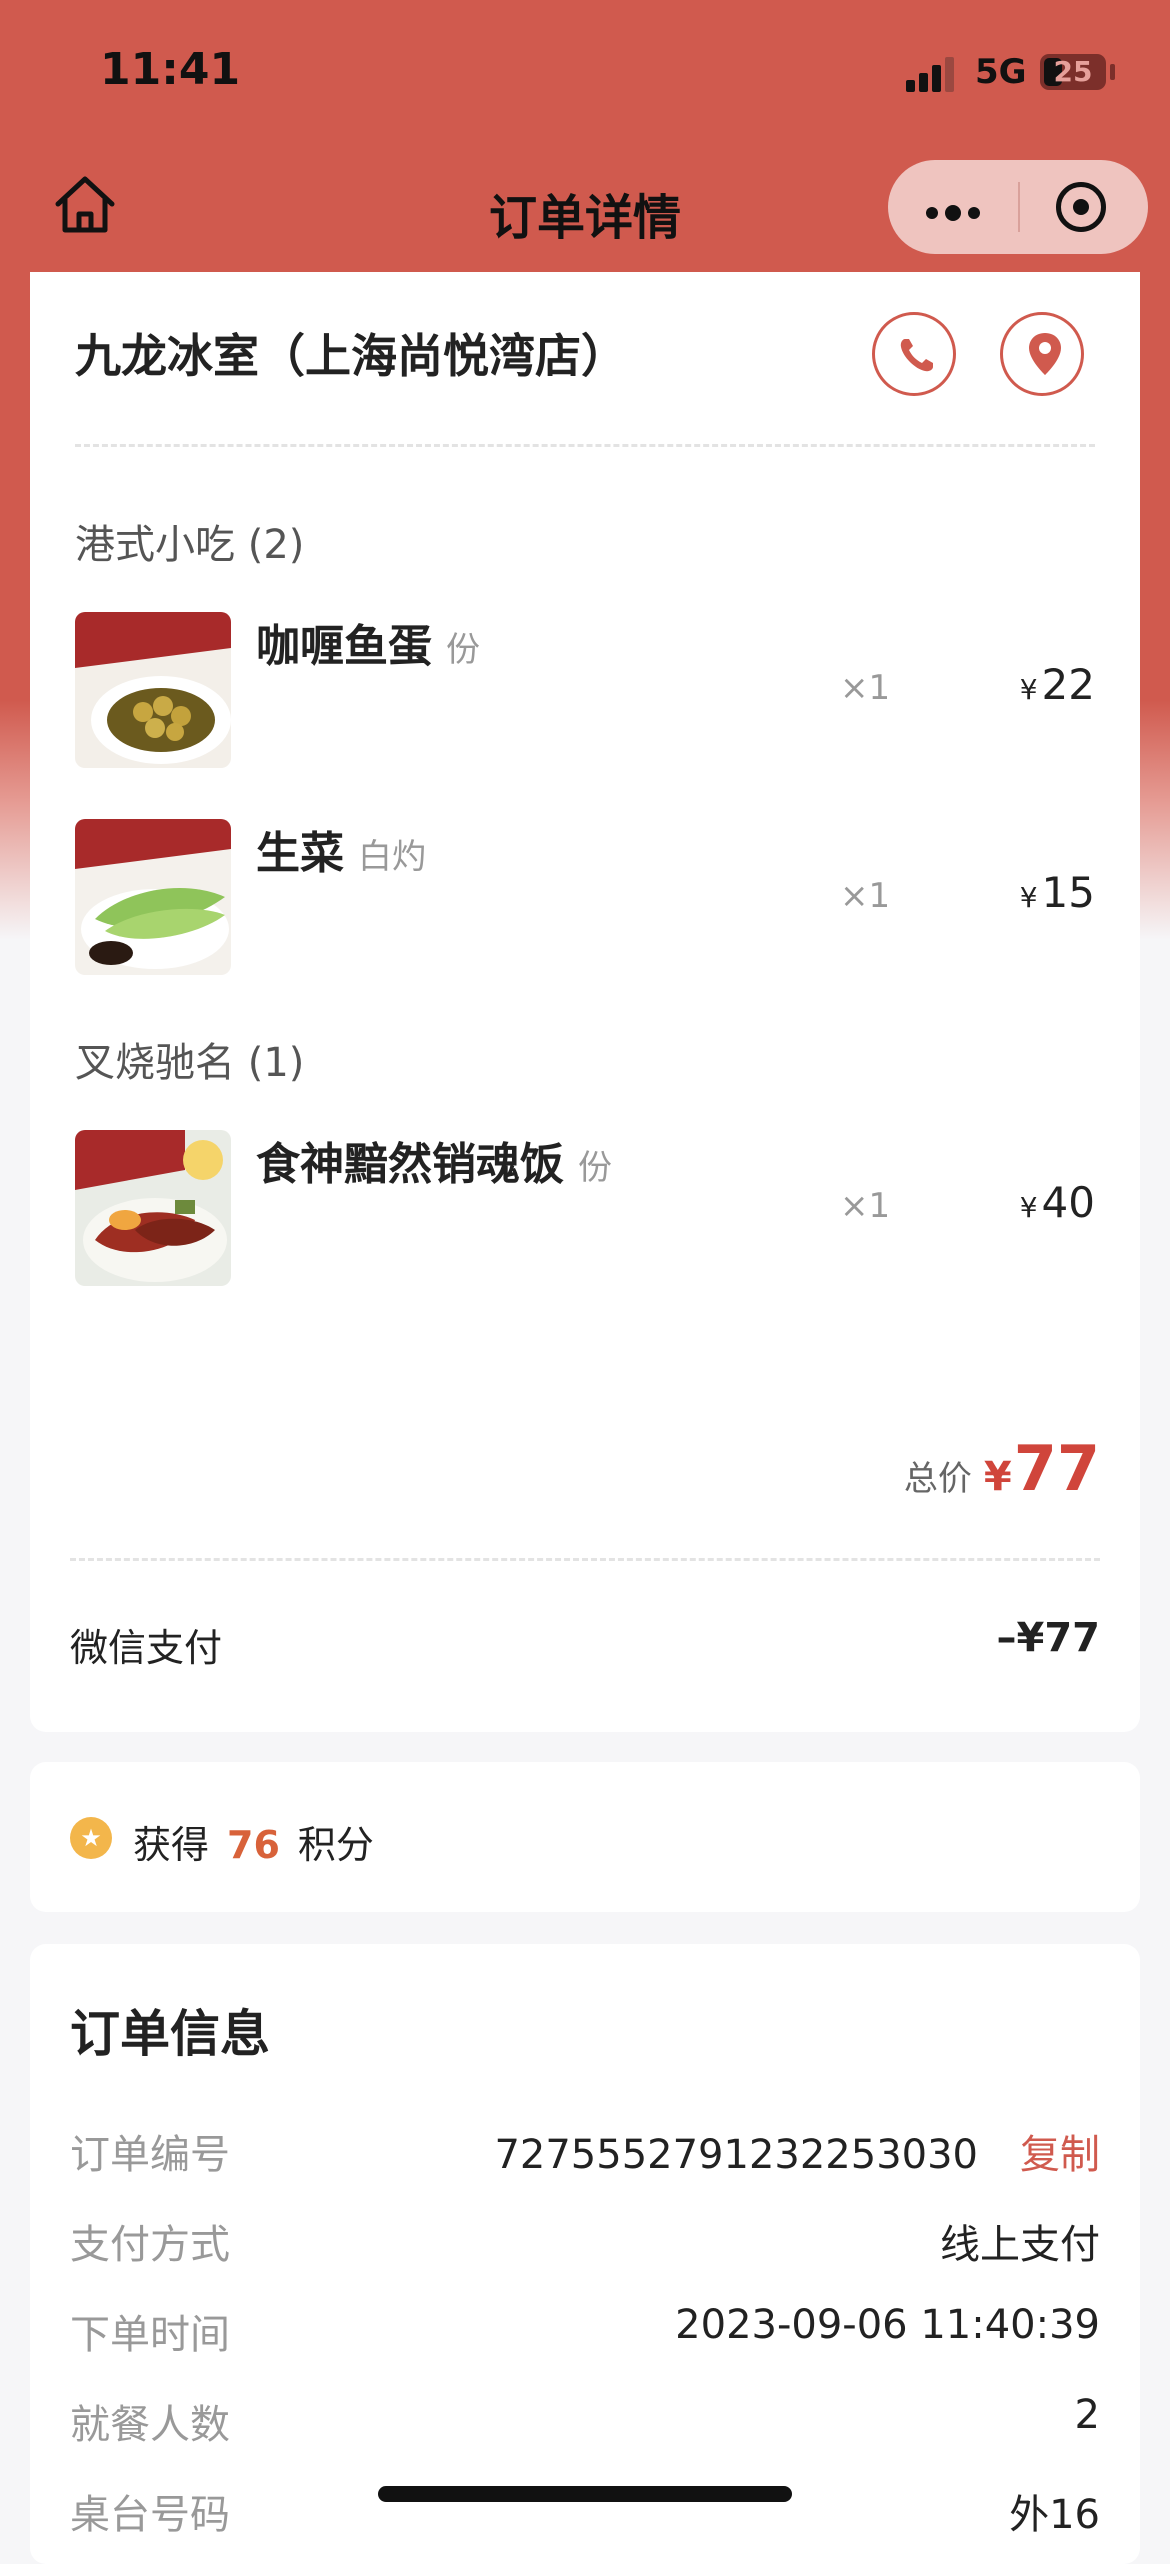  What do you see at coordinates (585, 1837) in the screenshot?
I see `points-card: ★ 获得 76 积分` at bounding box center [585, 1837].